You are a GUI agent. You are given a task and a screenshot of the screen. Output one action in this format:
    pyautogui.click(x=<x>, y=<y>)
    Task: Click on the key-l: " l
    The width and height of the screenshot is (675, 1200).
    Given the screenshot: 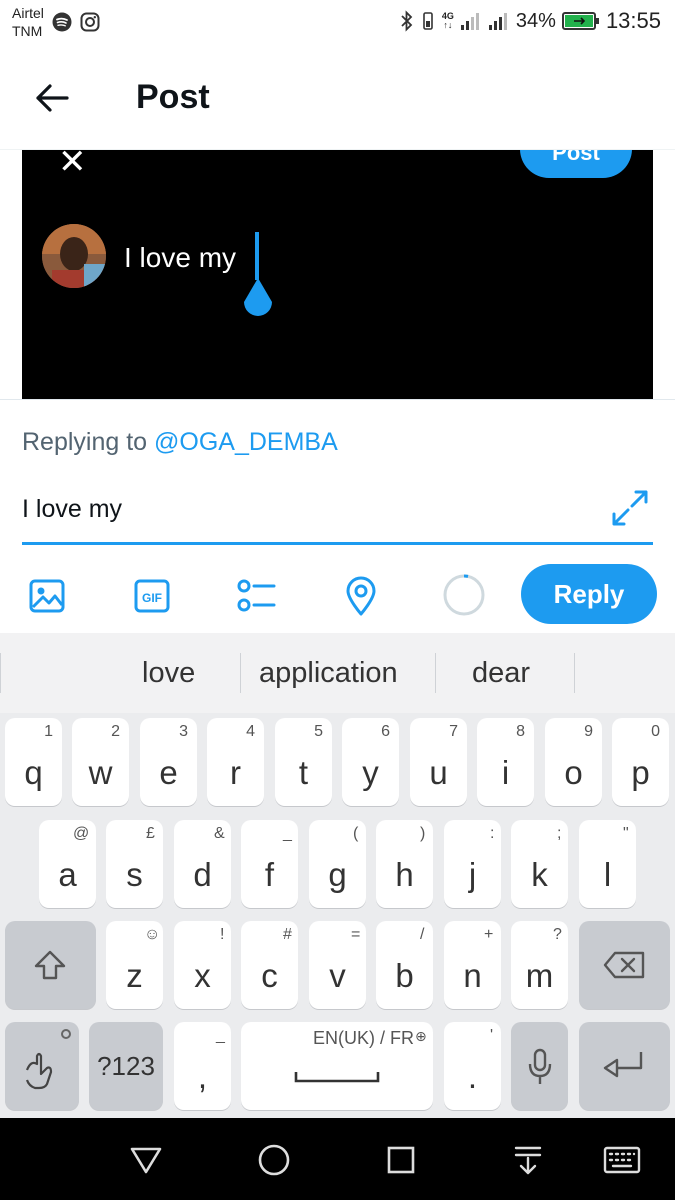 What is the action you would take?
    pyautogui.click(x=607, y=864)
    